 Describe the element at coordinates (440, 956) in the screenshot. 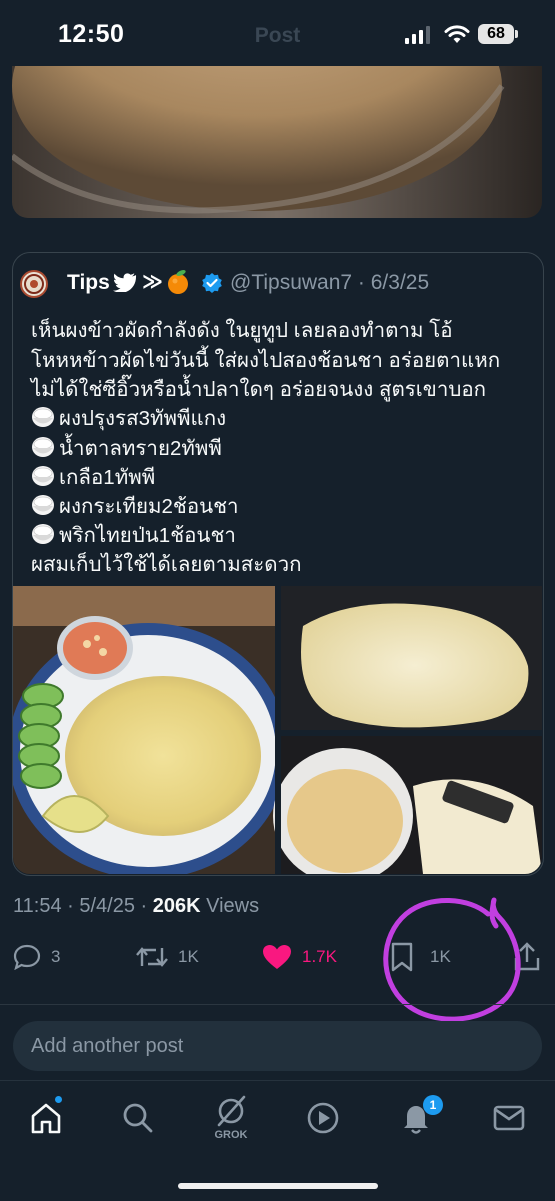

I see `bookmark-count: 1K` at that location.